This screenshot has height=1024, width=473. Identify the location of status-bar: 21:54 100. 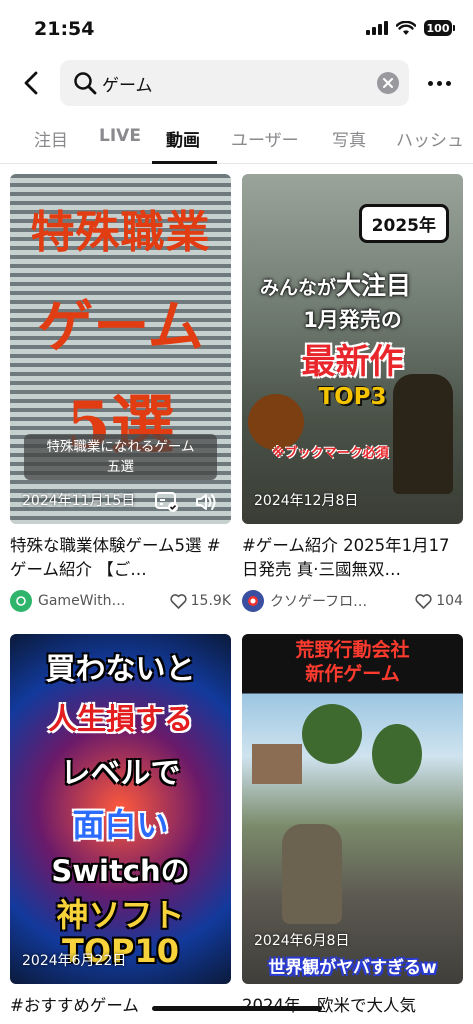
(236, 29).